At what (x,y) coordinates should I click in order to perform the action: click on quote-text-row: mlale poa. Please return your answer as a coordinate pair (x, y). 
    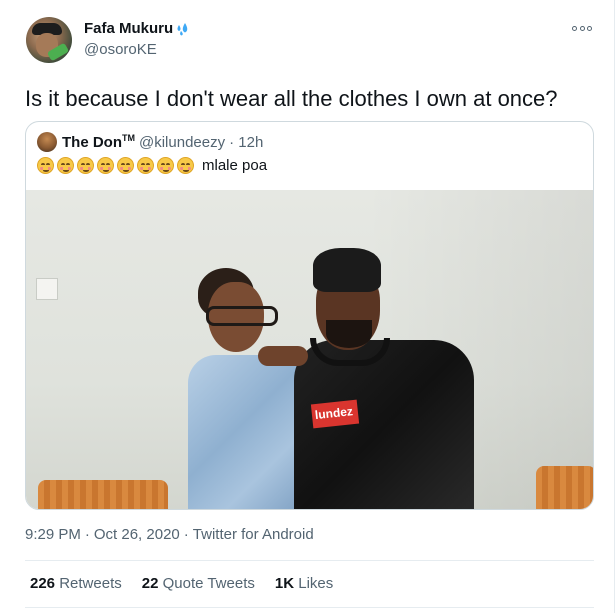
    Looking at the image, I should click on (152, 165).